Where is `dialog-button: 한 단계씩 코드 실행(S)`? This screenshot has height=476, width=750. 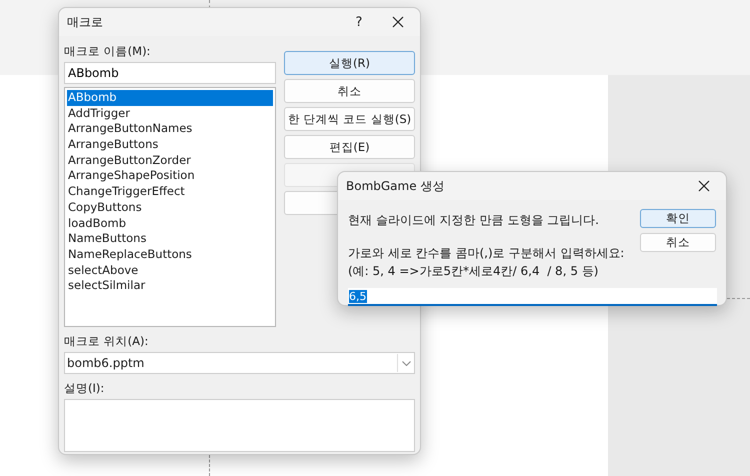
dialog-button: 한 단계씩 코드 실행(S) is located at coordinates (349, 119).